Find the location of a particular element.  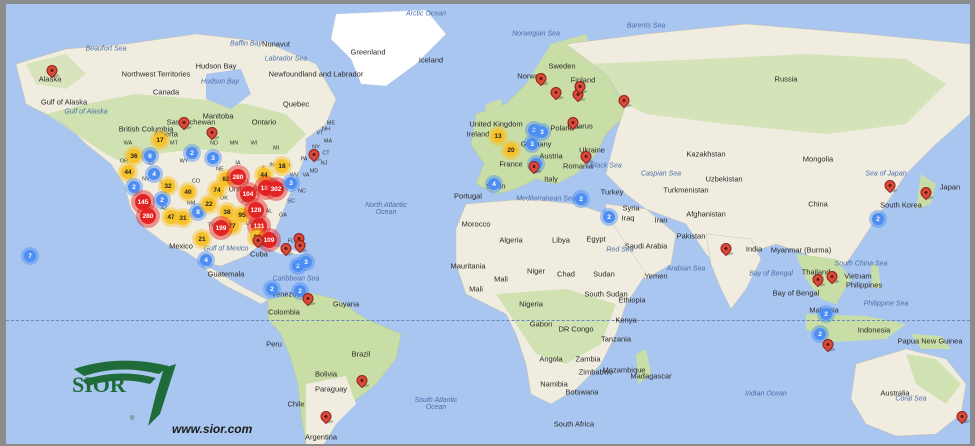

country-label: Portugal is located at coordinates (468, 196).